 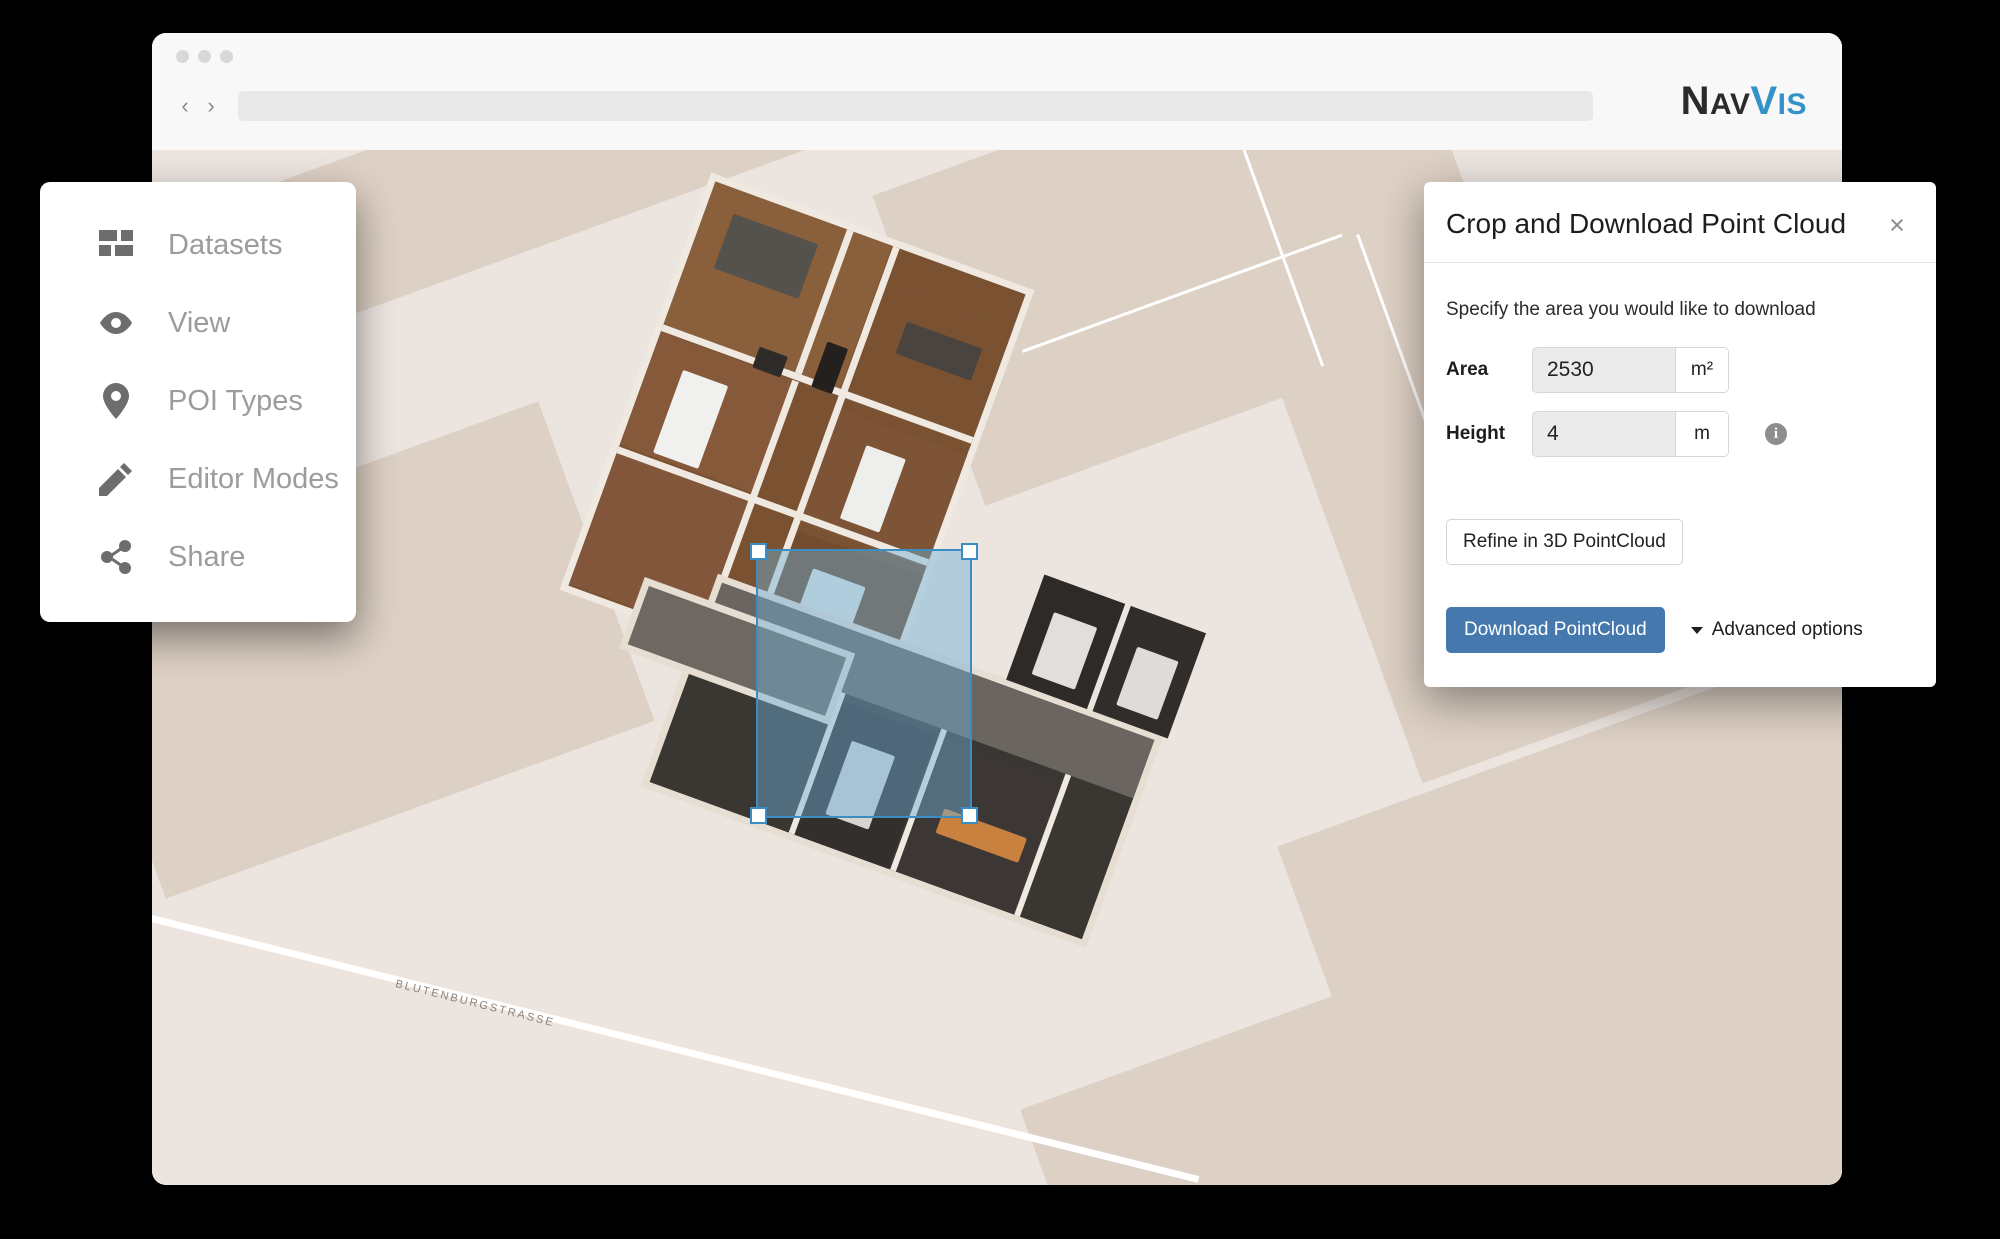 I want to click on eye-icon, so click(x=116, y=323).